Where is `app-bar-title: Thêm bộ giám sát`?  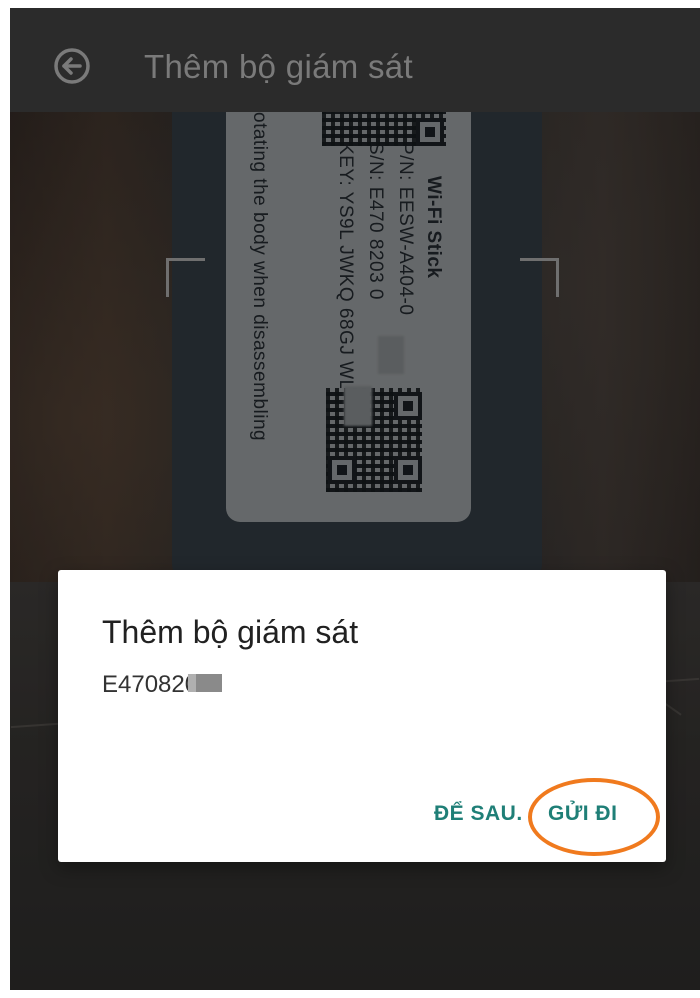 app-bar-title: Thêm bộ giám sát is located at coordinates (278, 66).